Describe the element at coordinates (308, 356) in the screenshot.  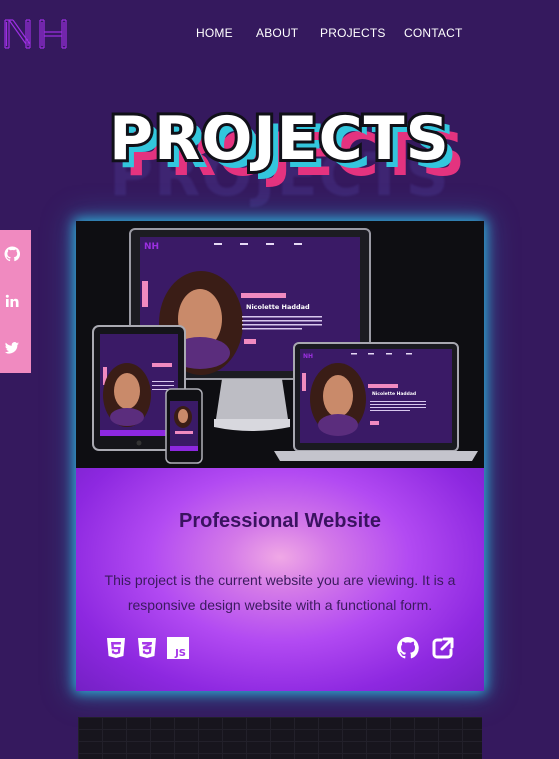
I see `mockup-logo-laptop: NH` at that location.